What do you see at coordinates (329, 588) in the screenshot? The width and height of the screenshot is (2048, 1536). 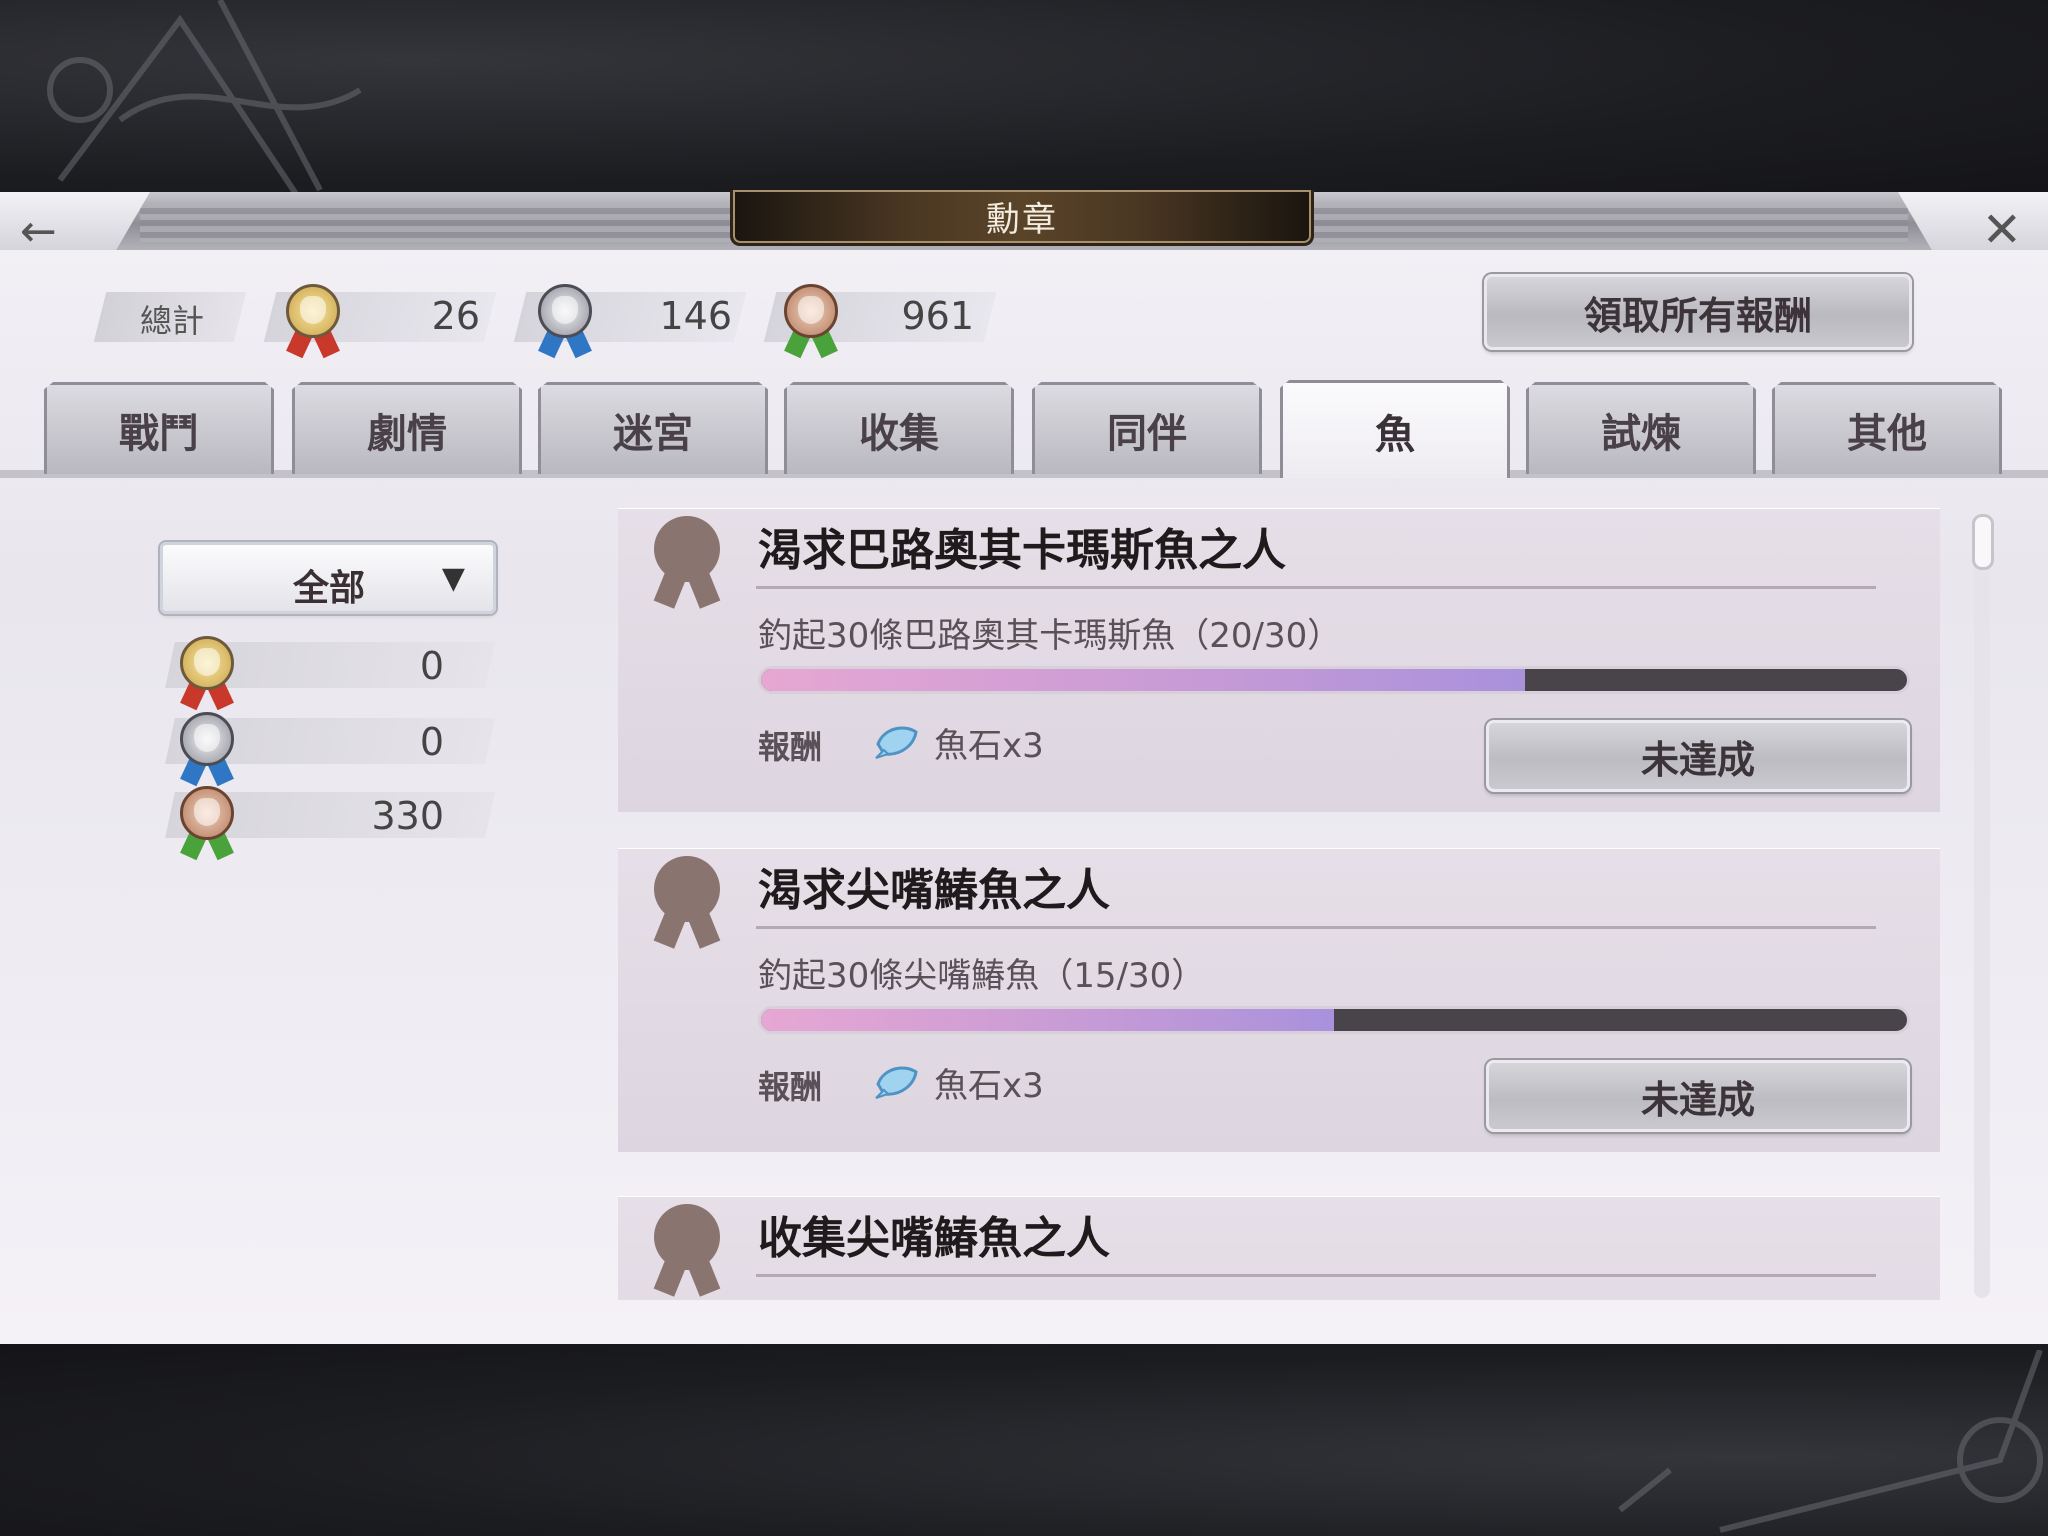 I see `filter-label: 全部` at bounding box center [329, 588].